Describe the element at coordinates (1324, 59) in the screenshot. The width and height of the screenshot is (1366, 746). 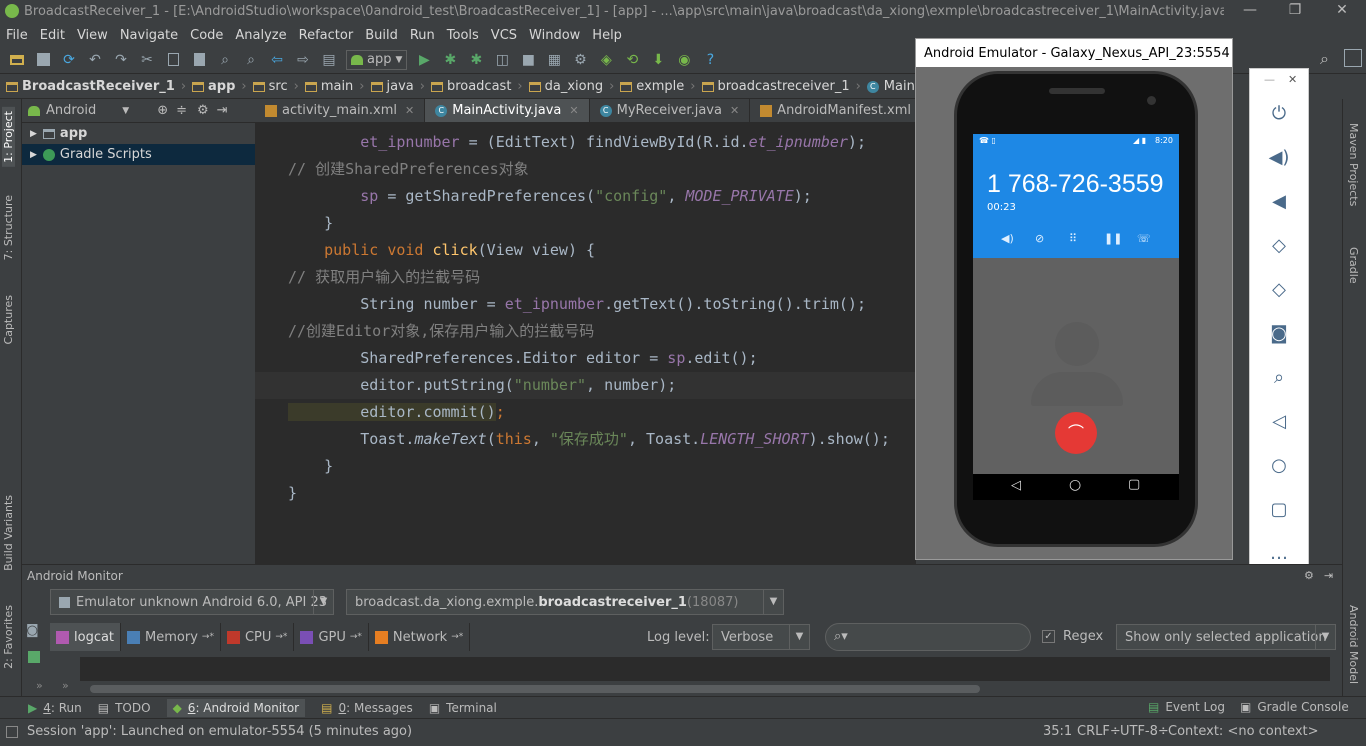
I see `search-everywhere-icon: ⌕` at that location.